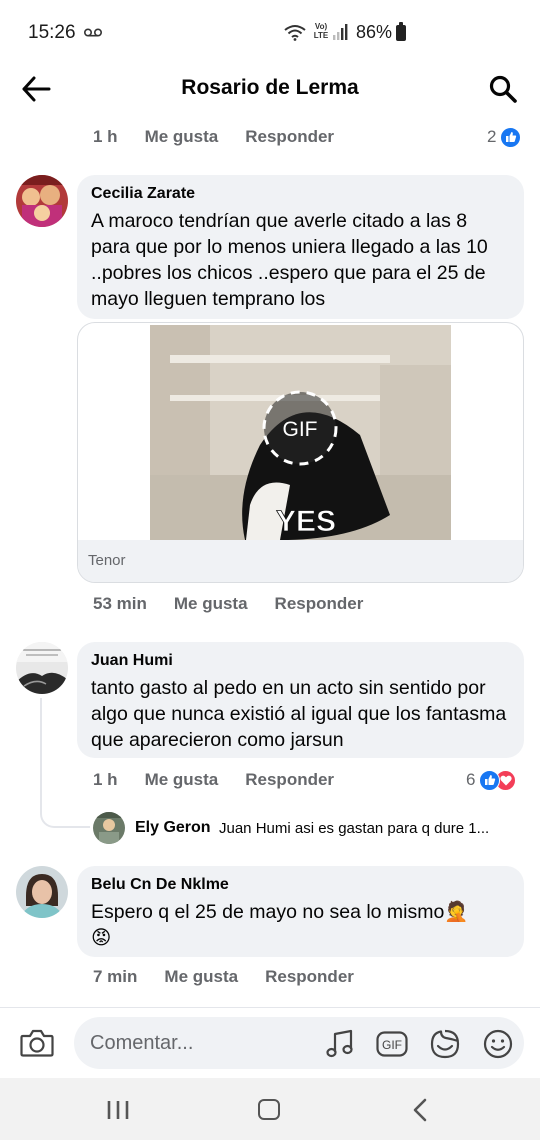  I want to click on reaction-summary: 2, so click(504, 137).